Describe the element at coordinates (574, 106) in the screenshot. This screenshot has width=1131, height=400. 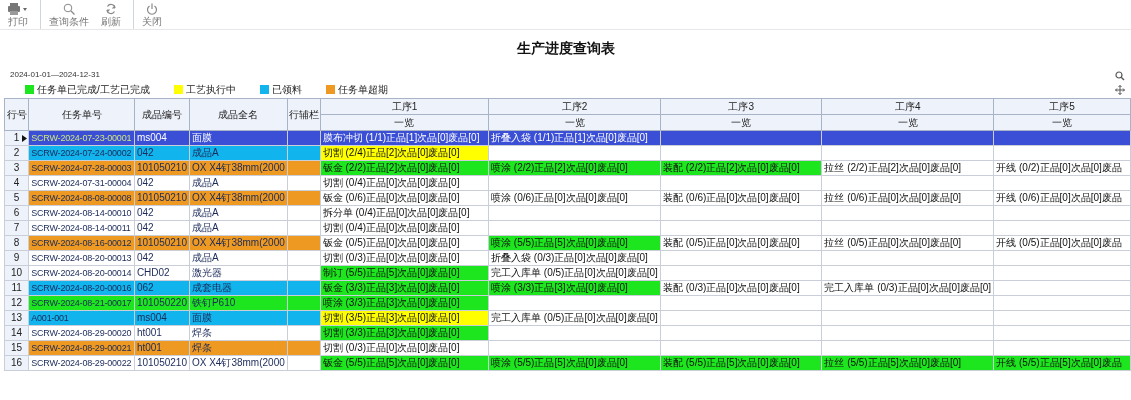
I see `column-header: 工序2` at that location.